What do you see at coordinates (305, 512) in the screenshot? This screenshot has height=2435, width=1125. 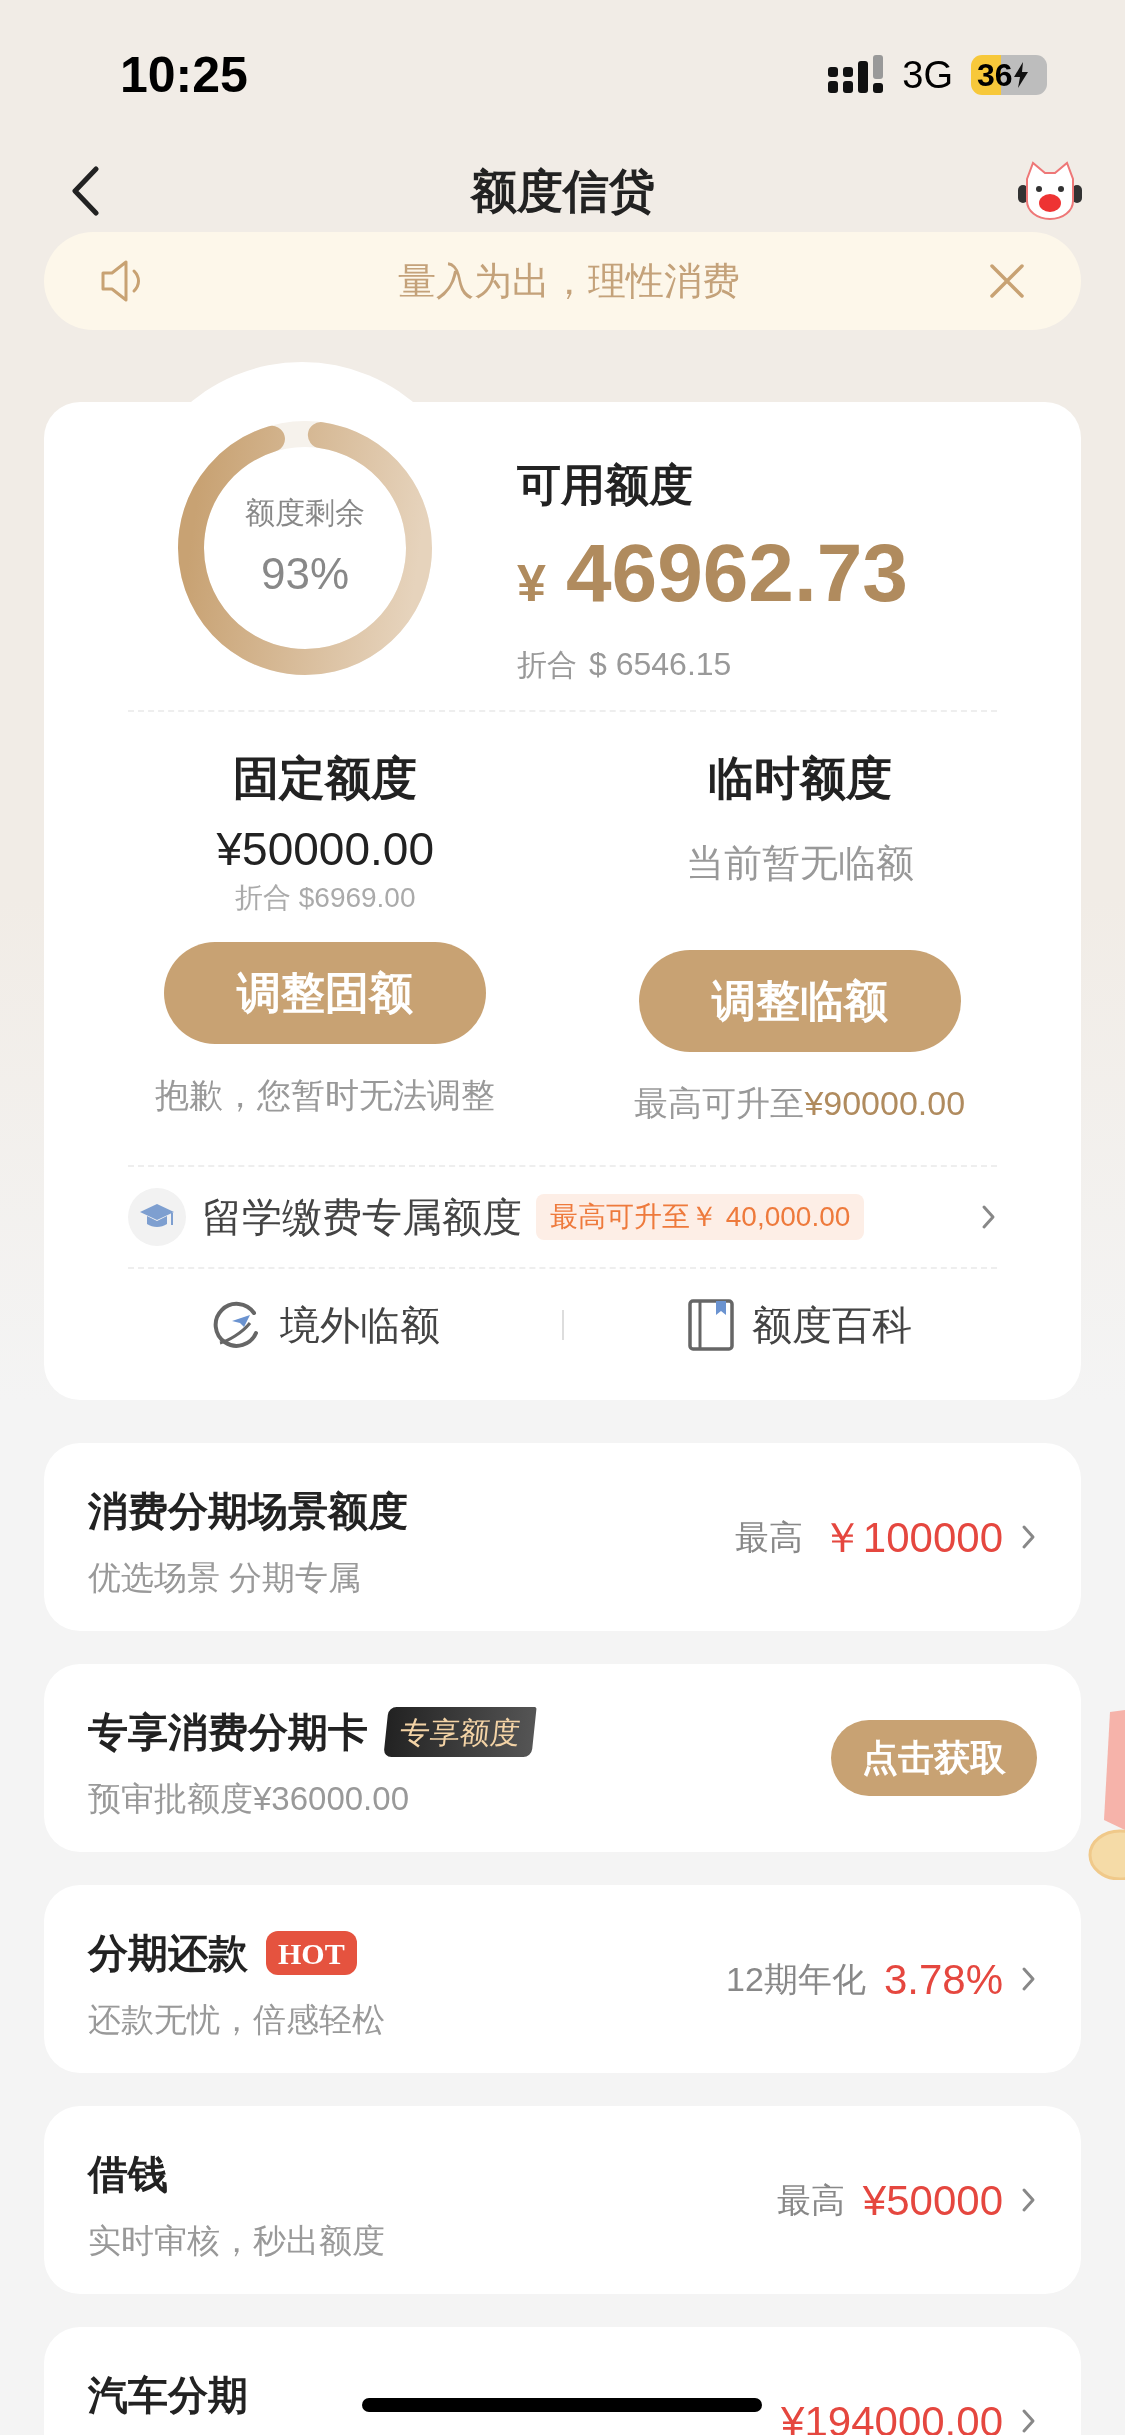 I see `ring-label: 额度剩余` at bounding box center [305, 512].